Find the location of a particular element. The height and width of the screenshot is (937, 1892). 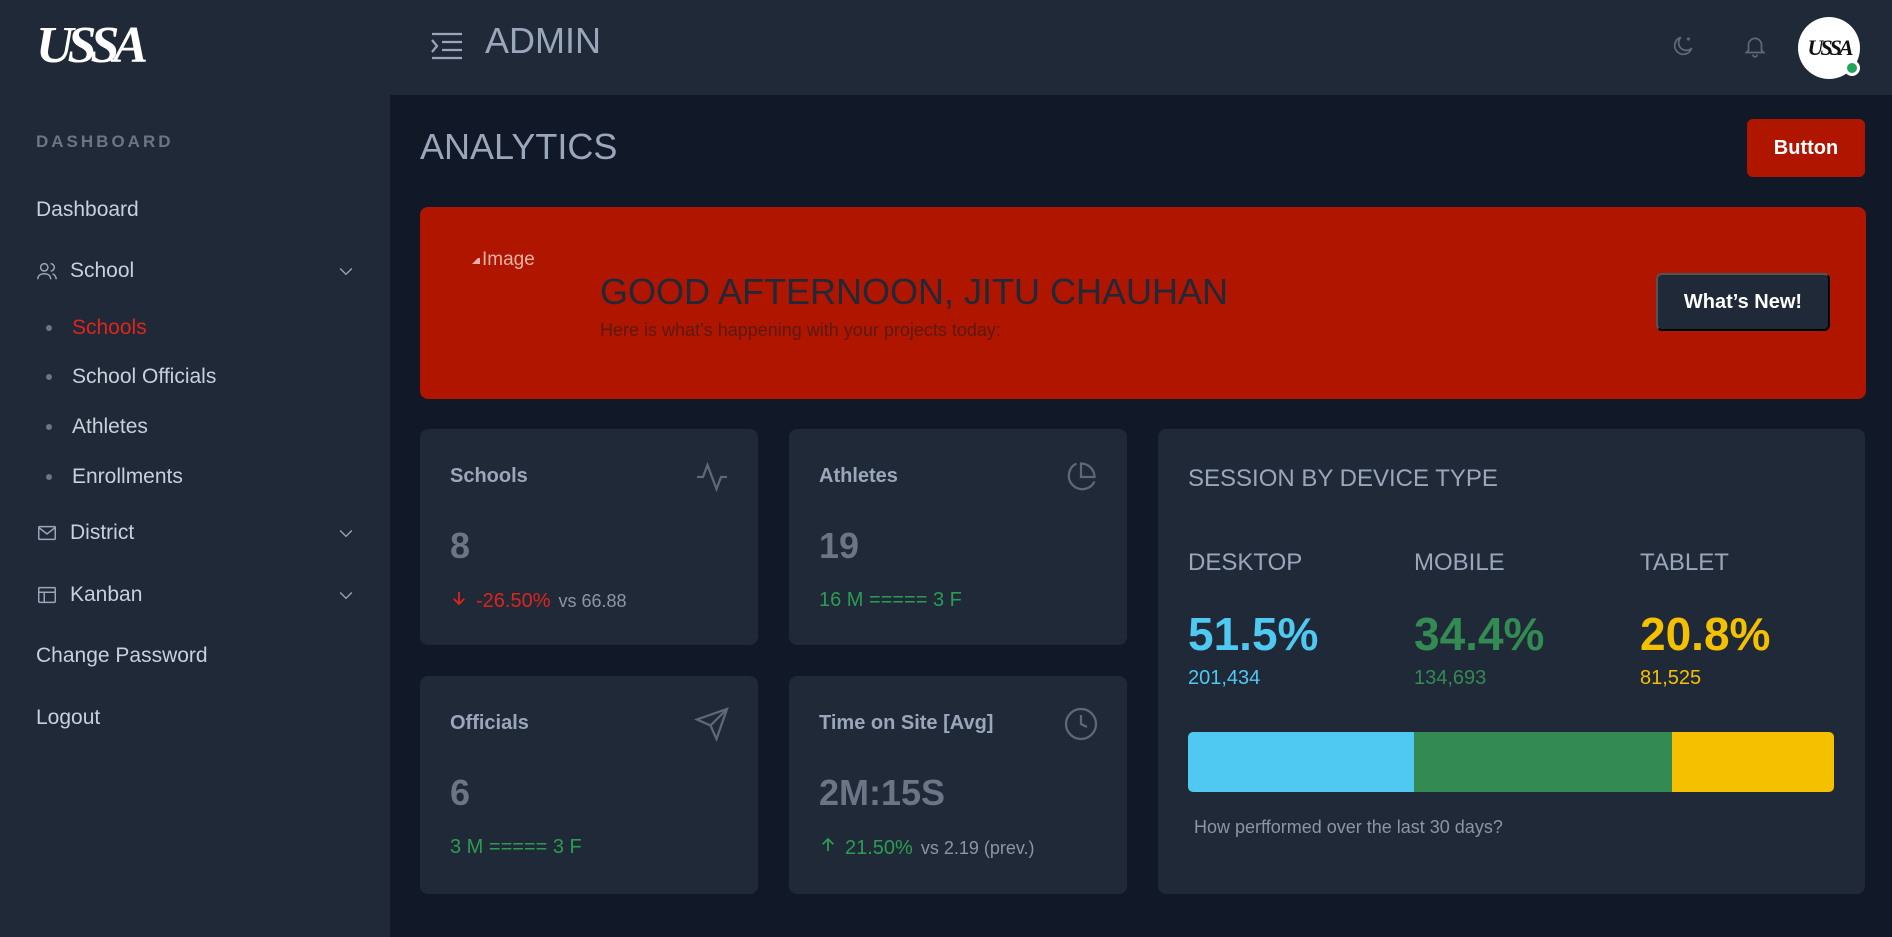

stat-change: -26.50% vs 66.88 is located at coordinates (538, 601).